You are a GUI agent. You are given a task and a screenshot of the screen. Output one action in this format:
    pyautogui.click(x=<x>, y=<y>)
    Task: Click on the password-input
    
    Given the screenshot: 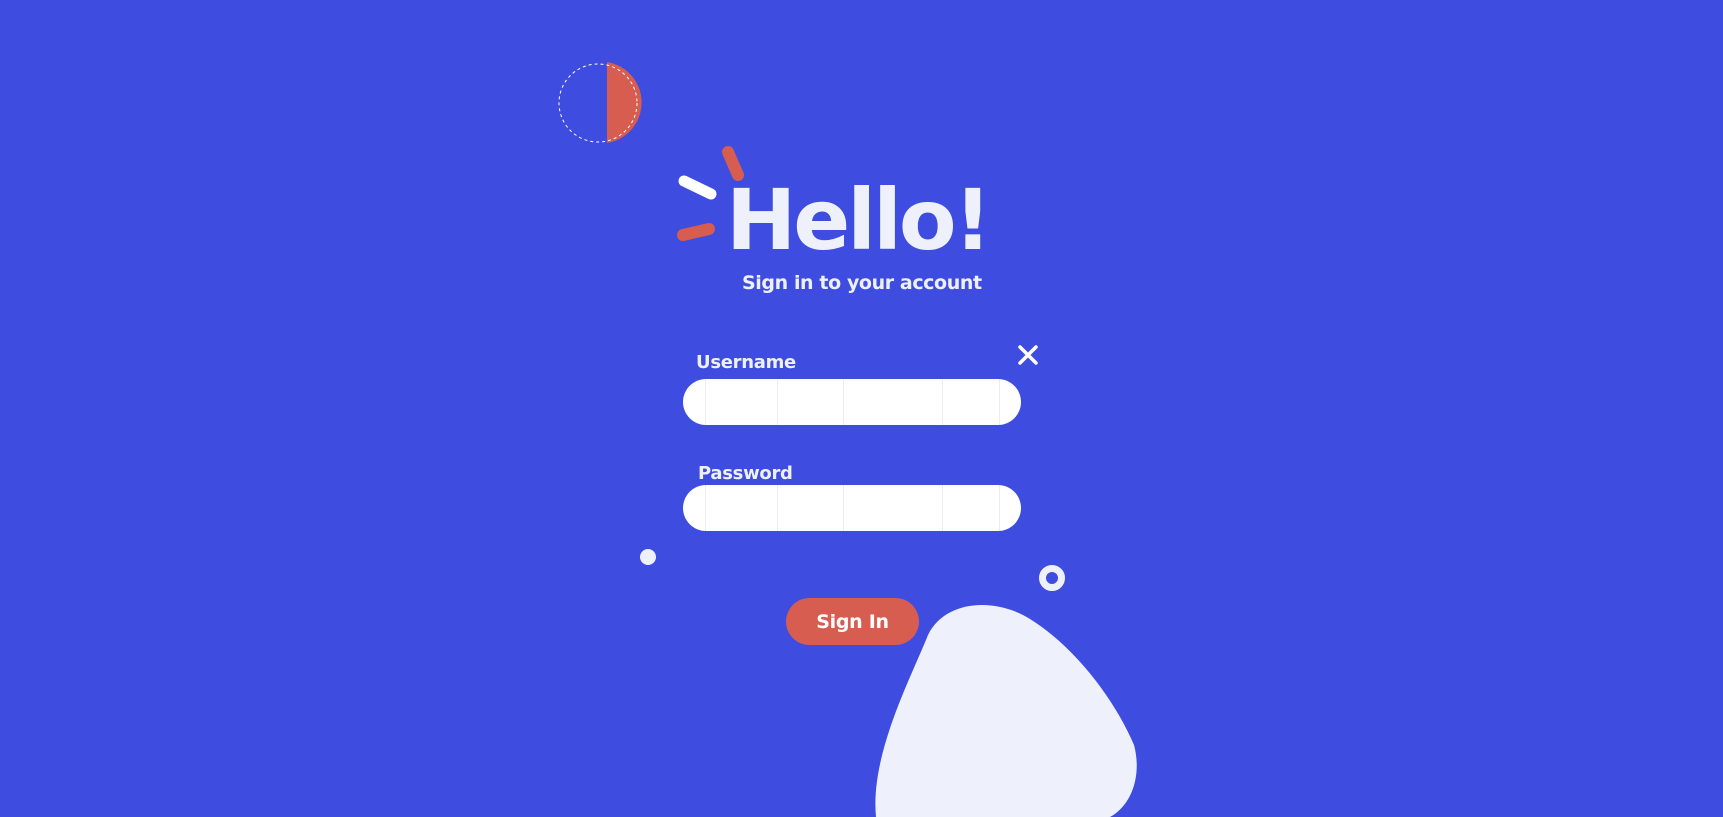 What is the action you would take?
    pyautogui.click(x=852, y=508)
    